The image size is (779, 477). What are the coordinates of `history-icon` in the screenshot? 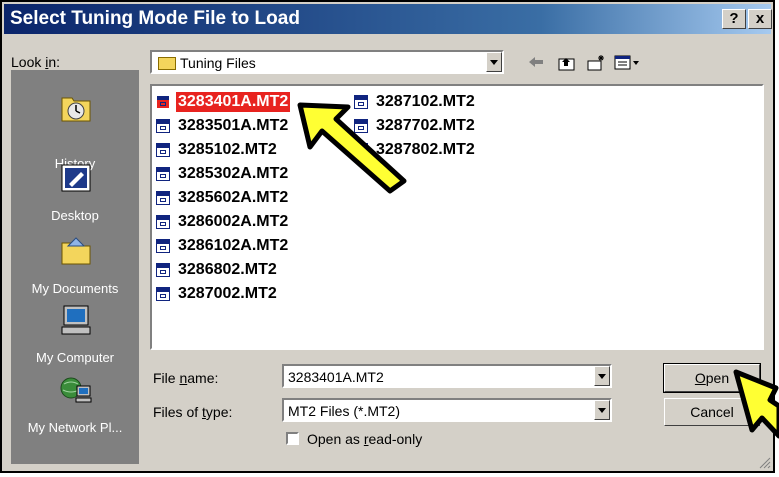 It's located at (76, 108).